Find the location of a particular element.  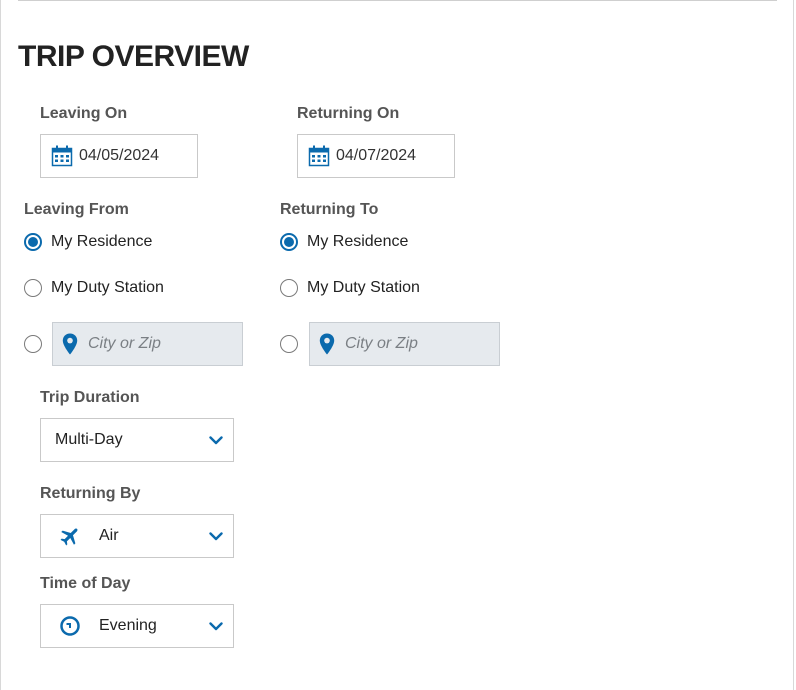

leaving-from-option-custom is located at coordinates (33, 344).